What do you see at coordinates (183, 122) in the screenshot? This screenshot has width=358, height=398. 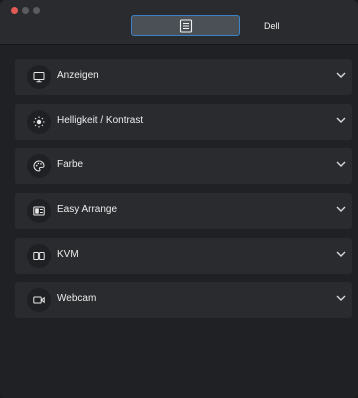 I see `section-helligkeit-kontrast: Helligkeit / Kontrast` at bounding box center [183, 122].